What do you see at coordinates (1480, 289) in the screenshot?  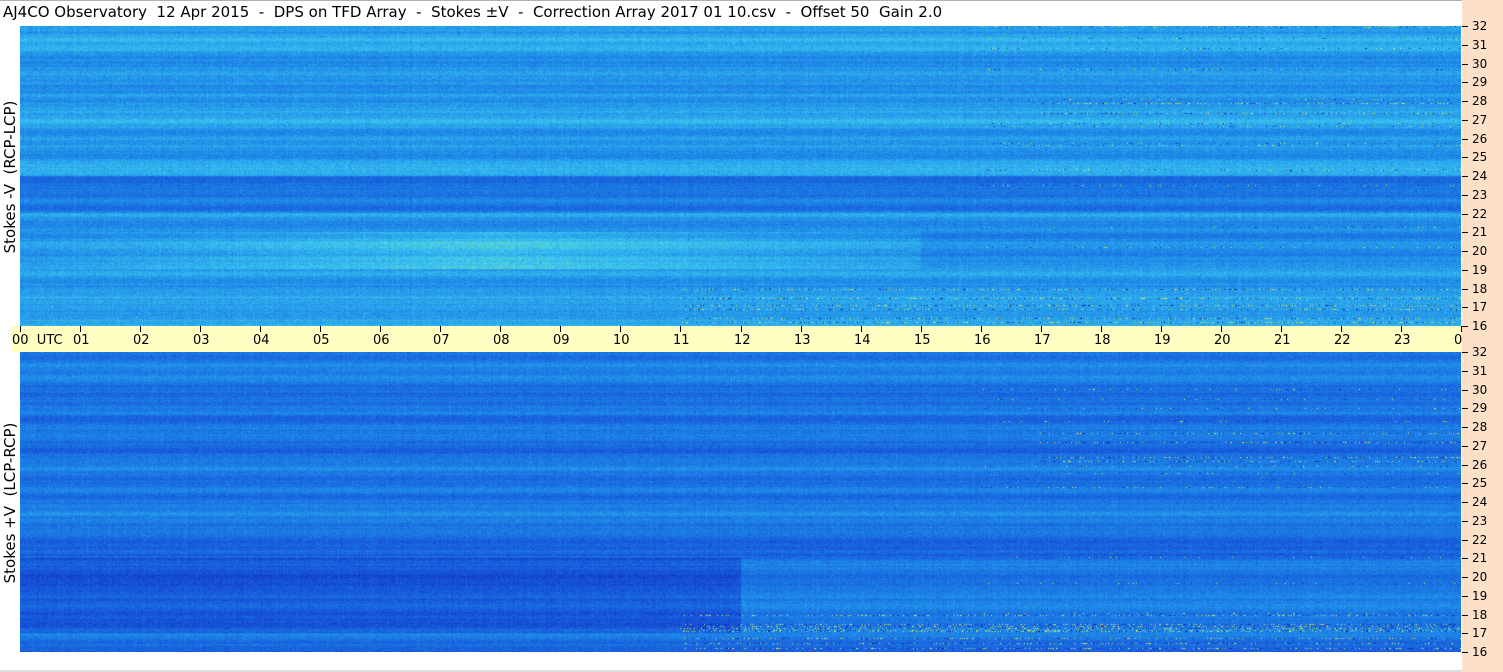 I see `freq-tick-label: 18` at bounding box center [1480, 289].